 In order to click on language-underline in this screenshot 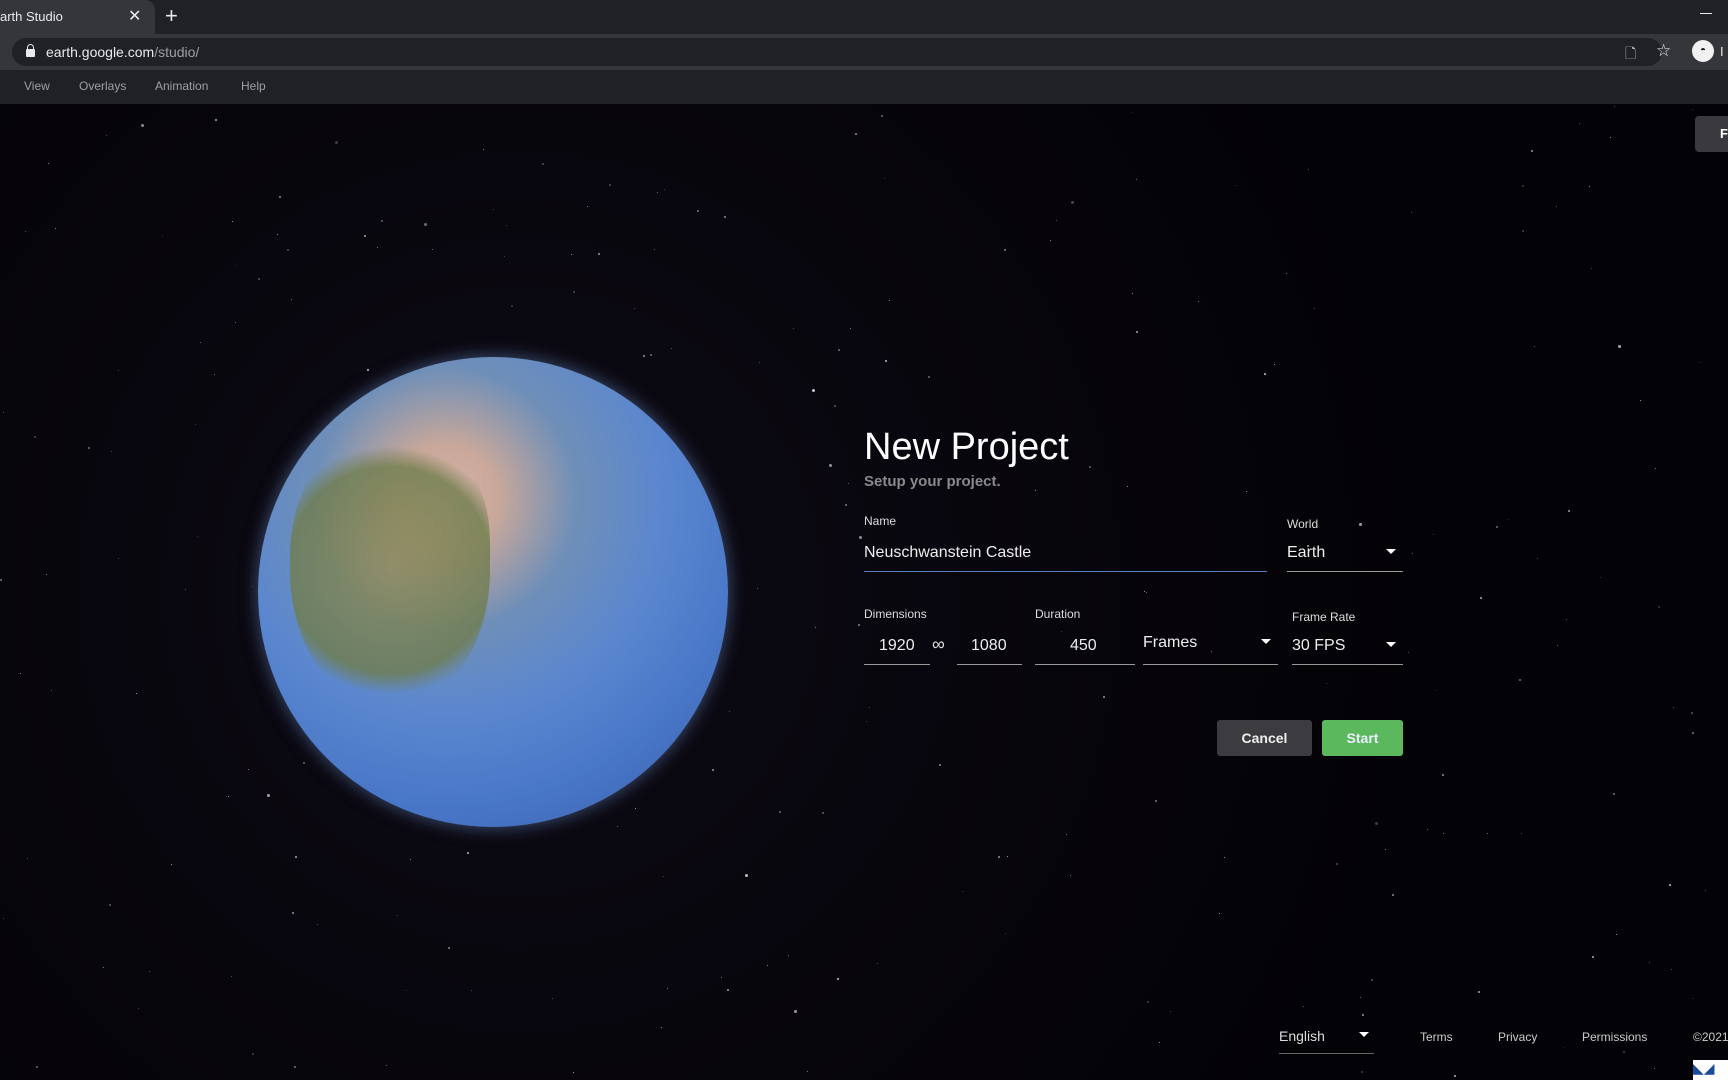, I will do `click(1326, 1053)`.